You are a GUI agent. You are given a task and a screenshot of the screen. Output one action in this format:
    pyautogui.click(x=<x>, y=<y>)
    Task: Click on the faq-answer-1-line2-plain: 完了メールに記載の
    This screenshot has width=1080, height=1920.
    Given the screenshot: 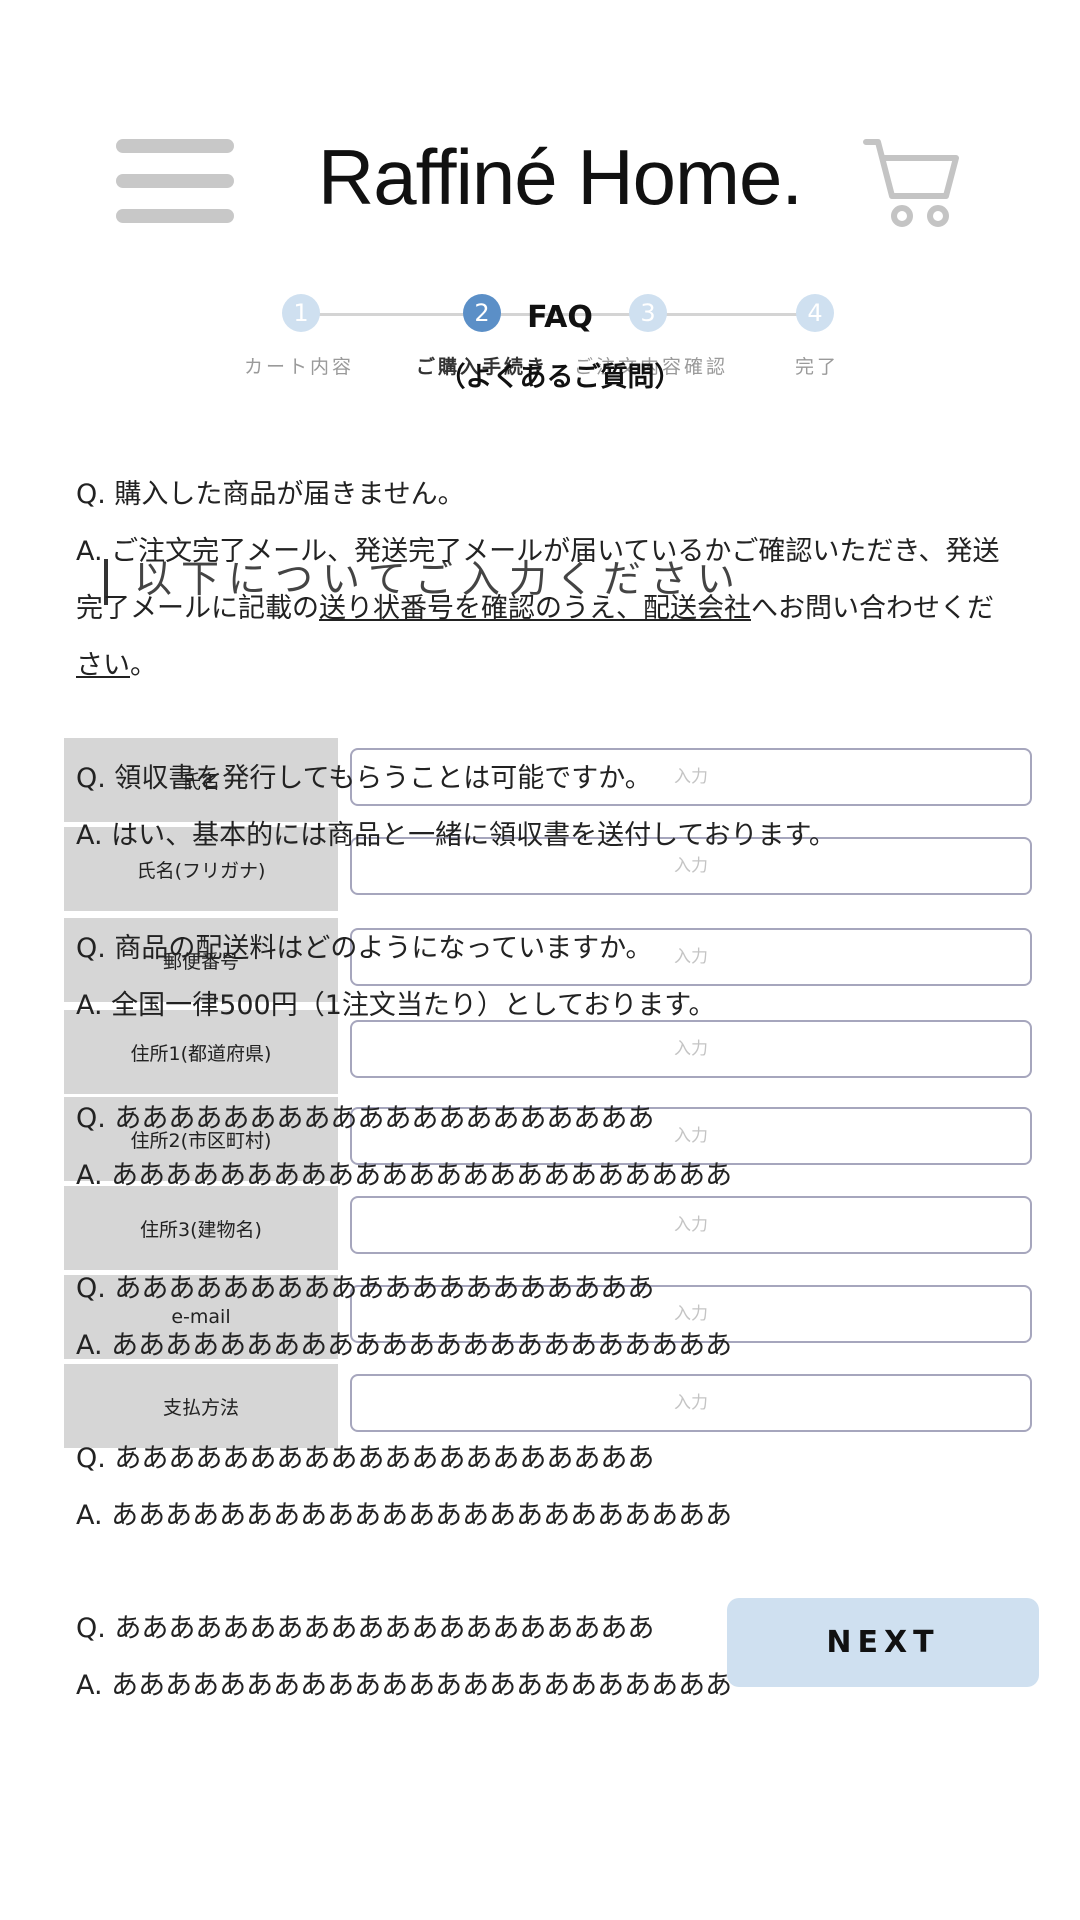 What is the action you would take?
    pyautogui.click(x=197, y=608)
    